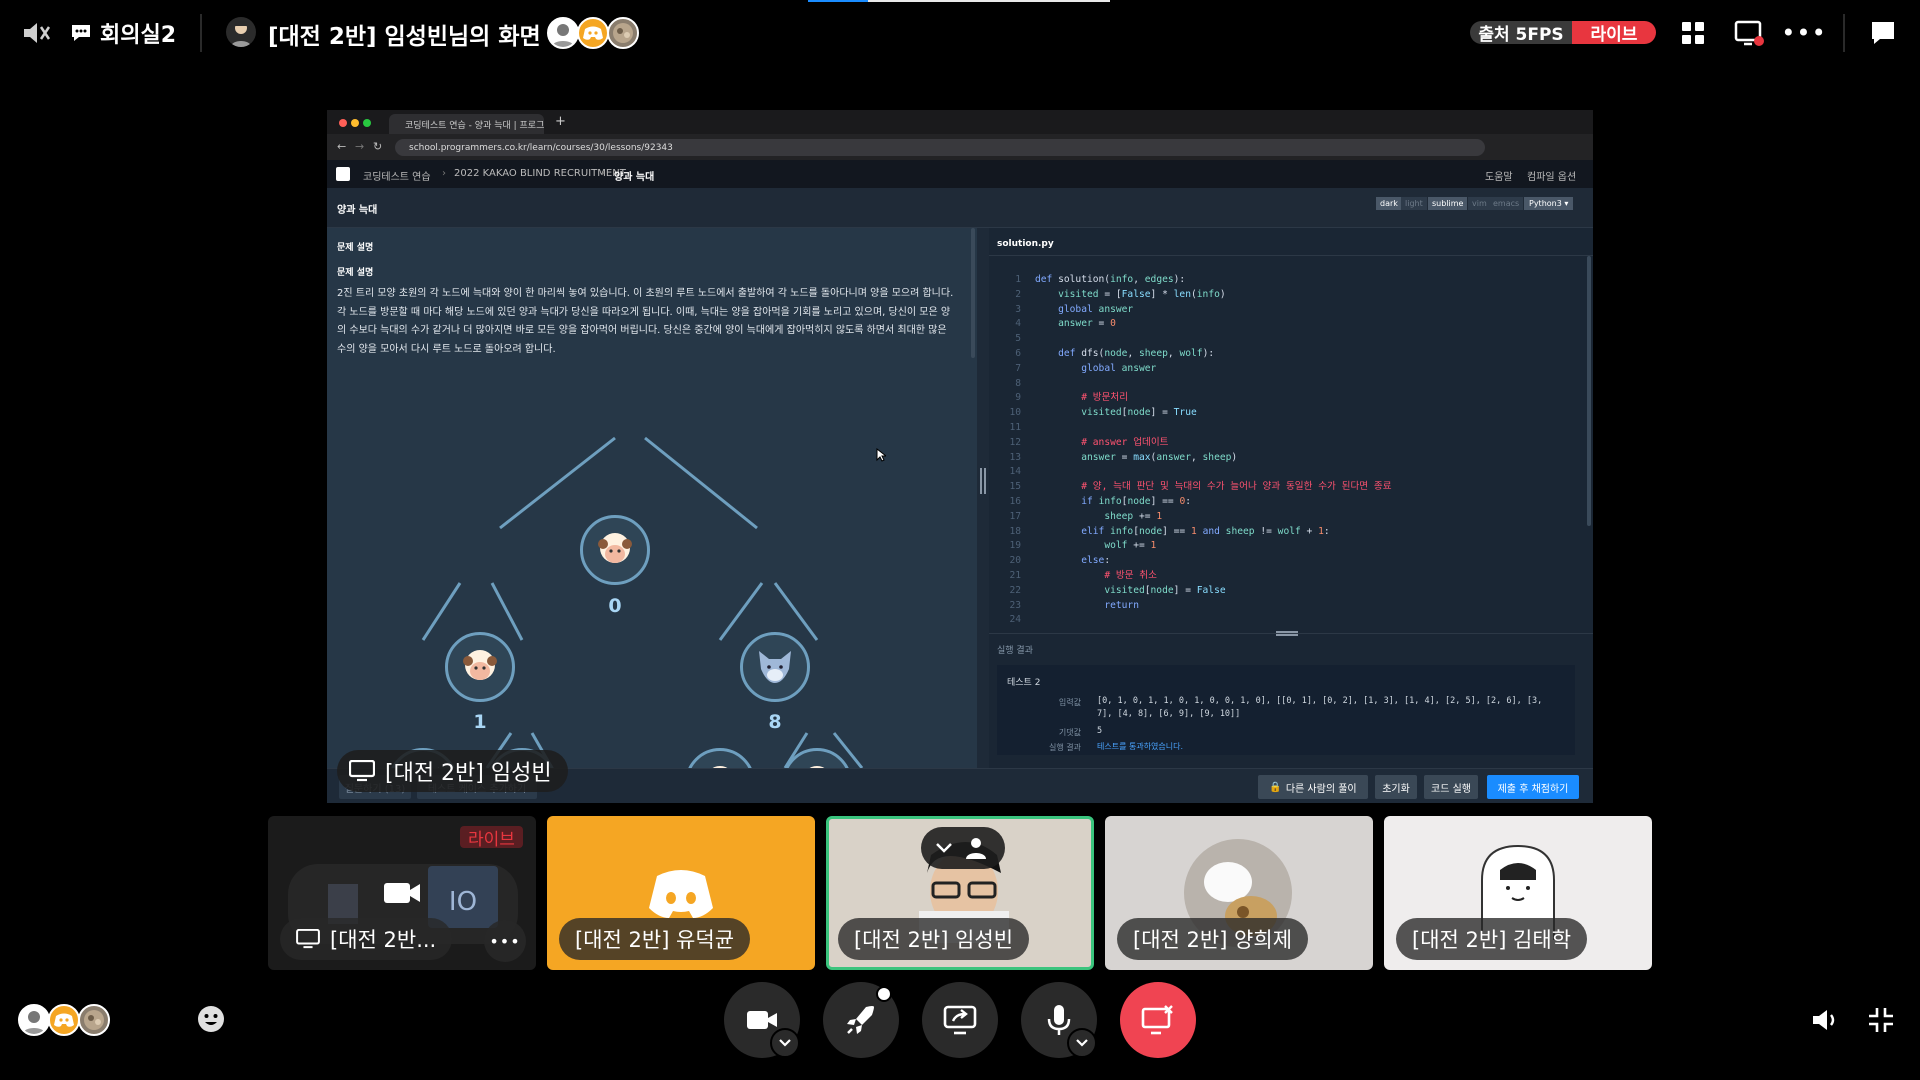 The image size is (1920, 1080). What do you see at coordinates (1499, 175) in the screenshot?
I see `help-link: 도움말` at bounding box center [1499, 175].